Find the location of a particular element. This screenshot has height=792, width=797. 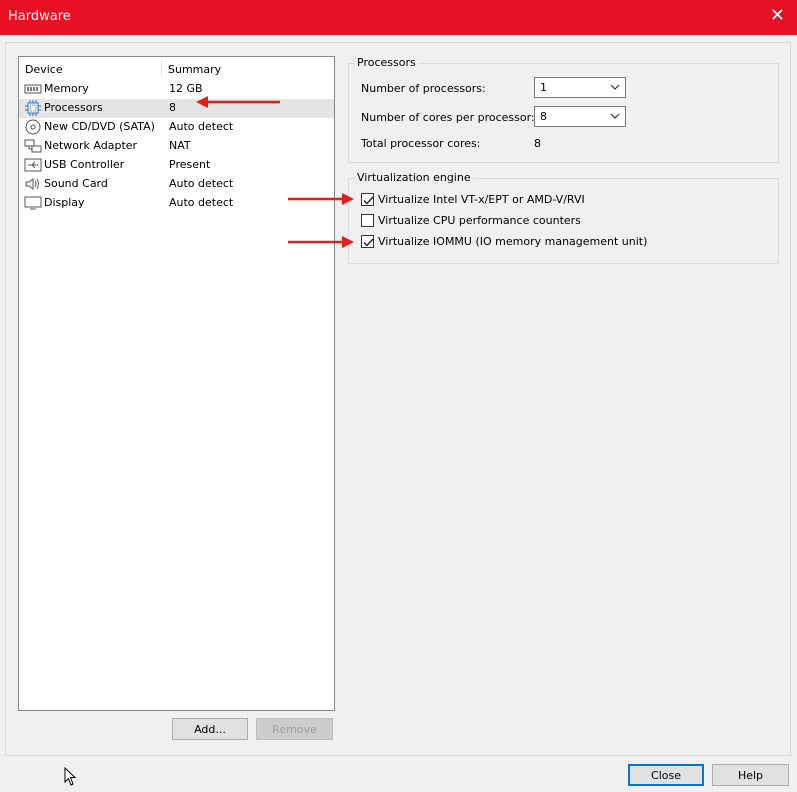

mouse-cursor-icon is located at coordinates (70, 776).